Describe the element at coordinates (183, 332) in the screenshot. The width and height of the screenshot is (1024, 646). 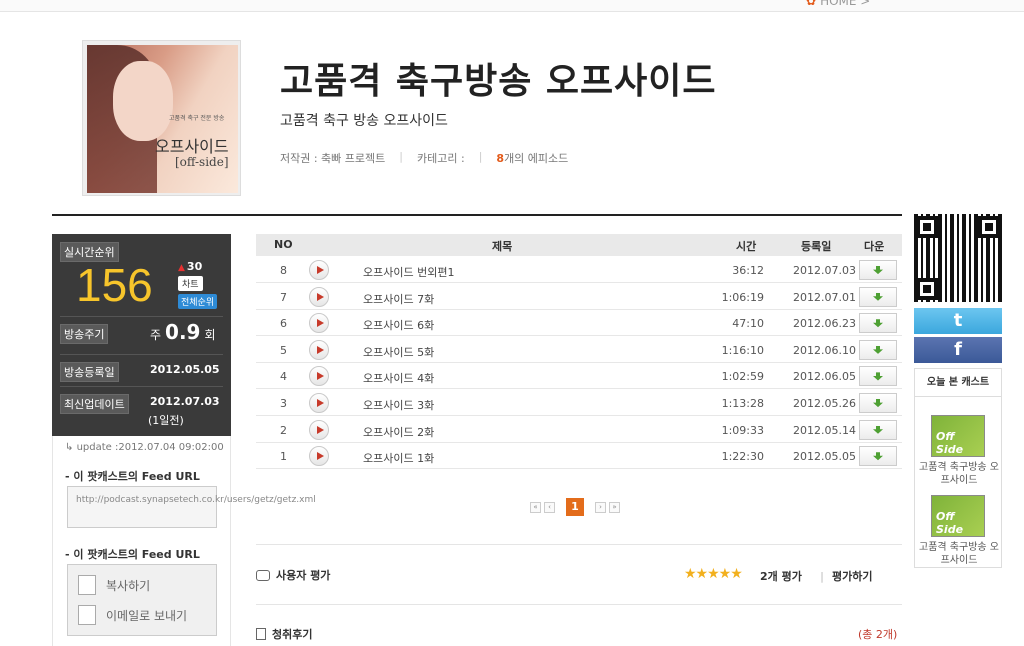
I see `cycle-value: 주 0.9 회` at that location.